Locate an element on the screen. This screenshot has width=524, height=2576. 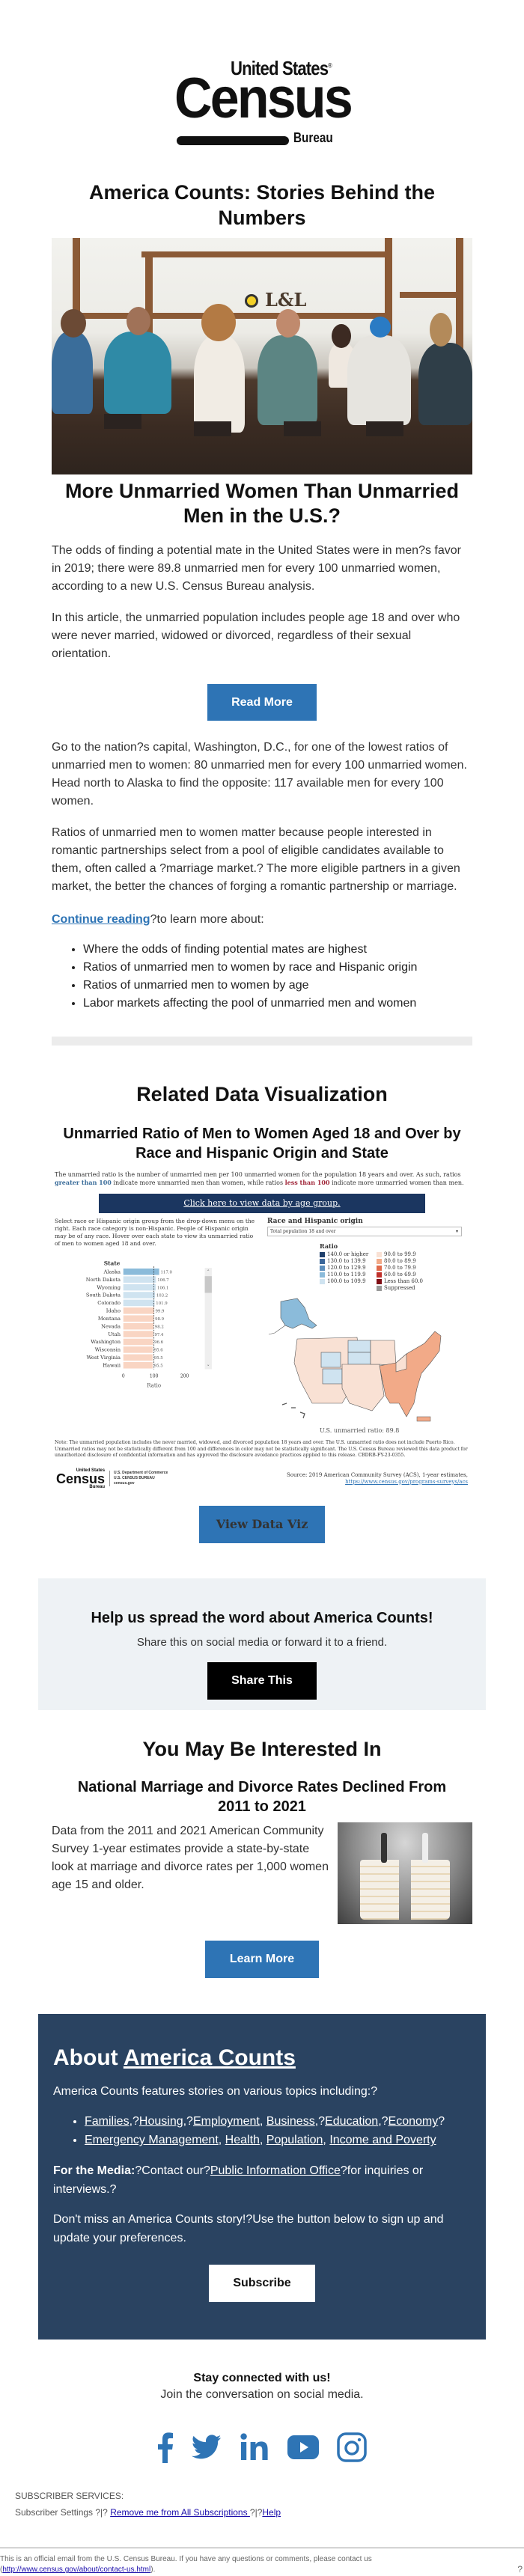
view-data-viz-button: View Data Viz is located at coordinates (262, 1524).